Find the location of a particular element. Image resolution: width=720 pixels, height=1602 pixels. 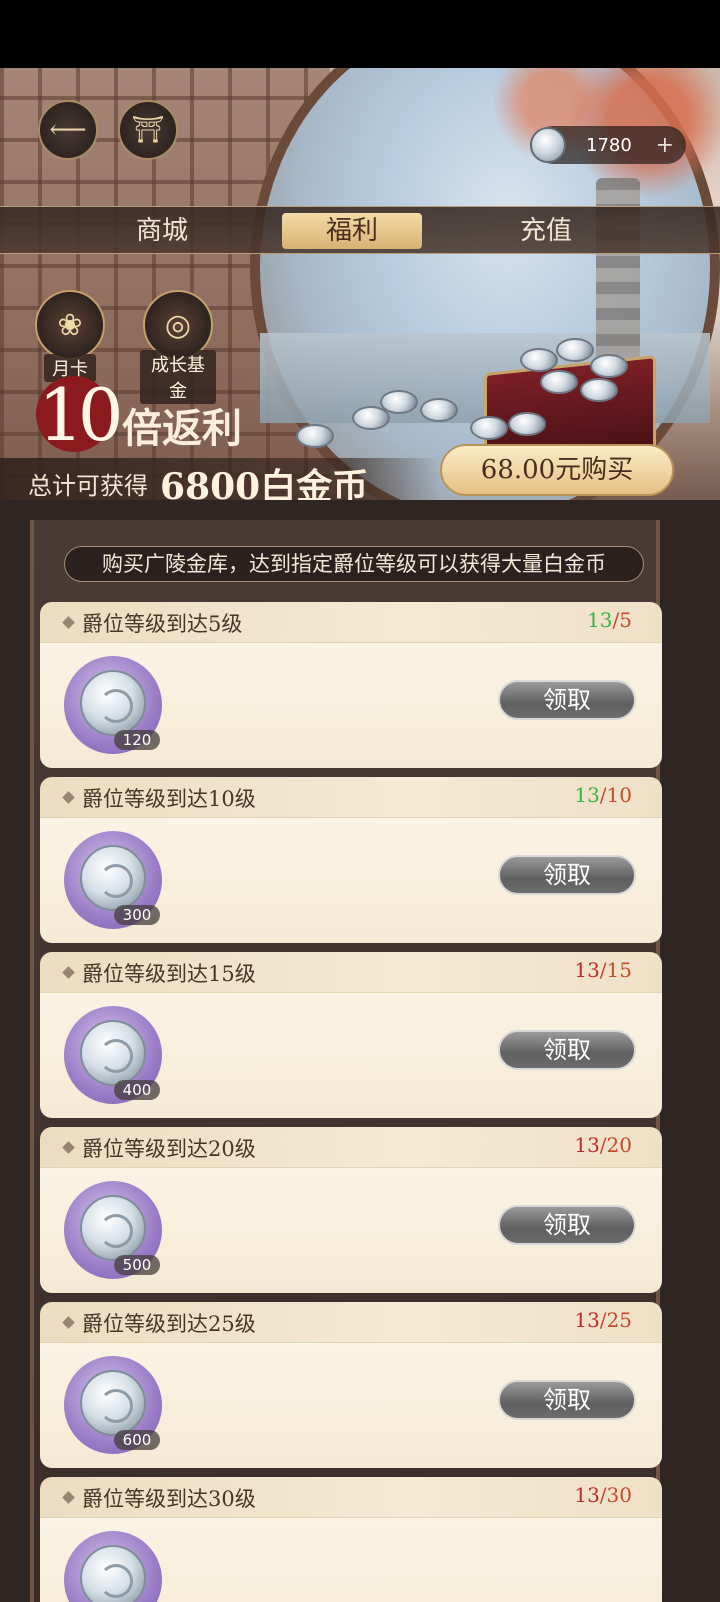

task-card: 爵位等级到达30级 13/30 is located at coordinates (351, 1539).